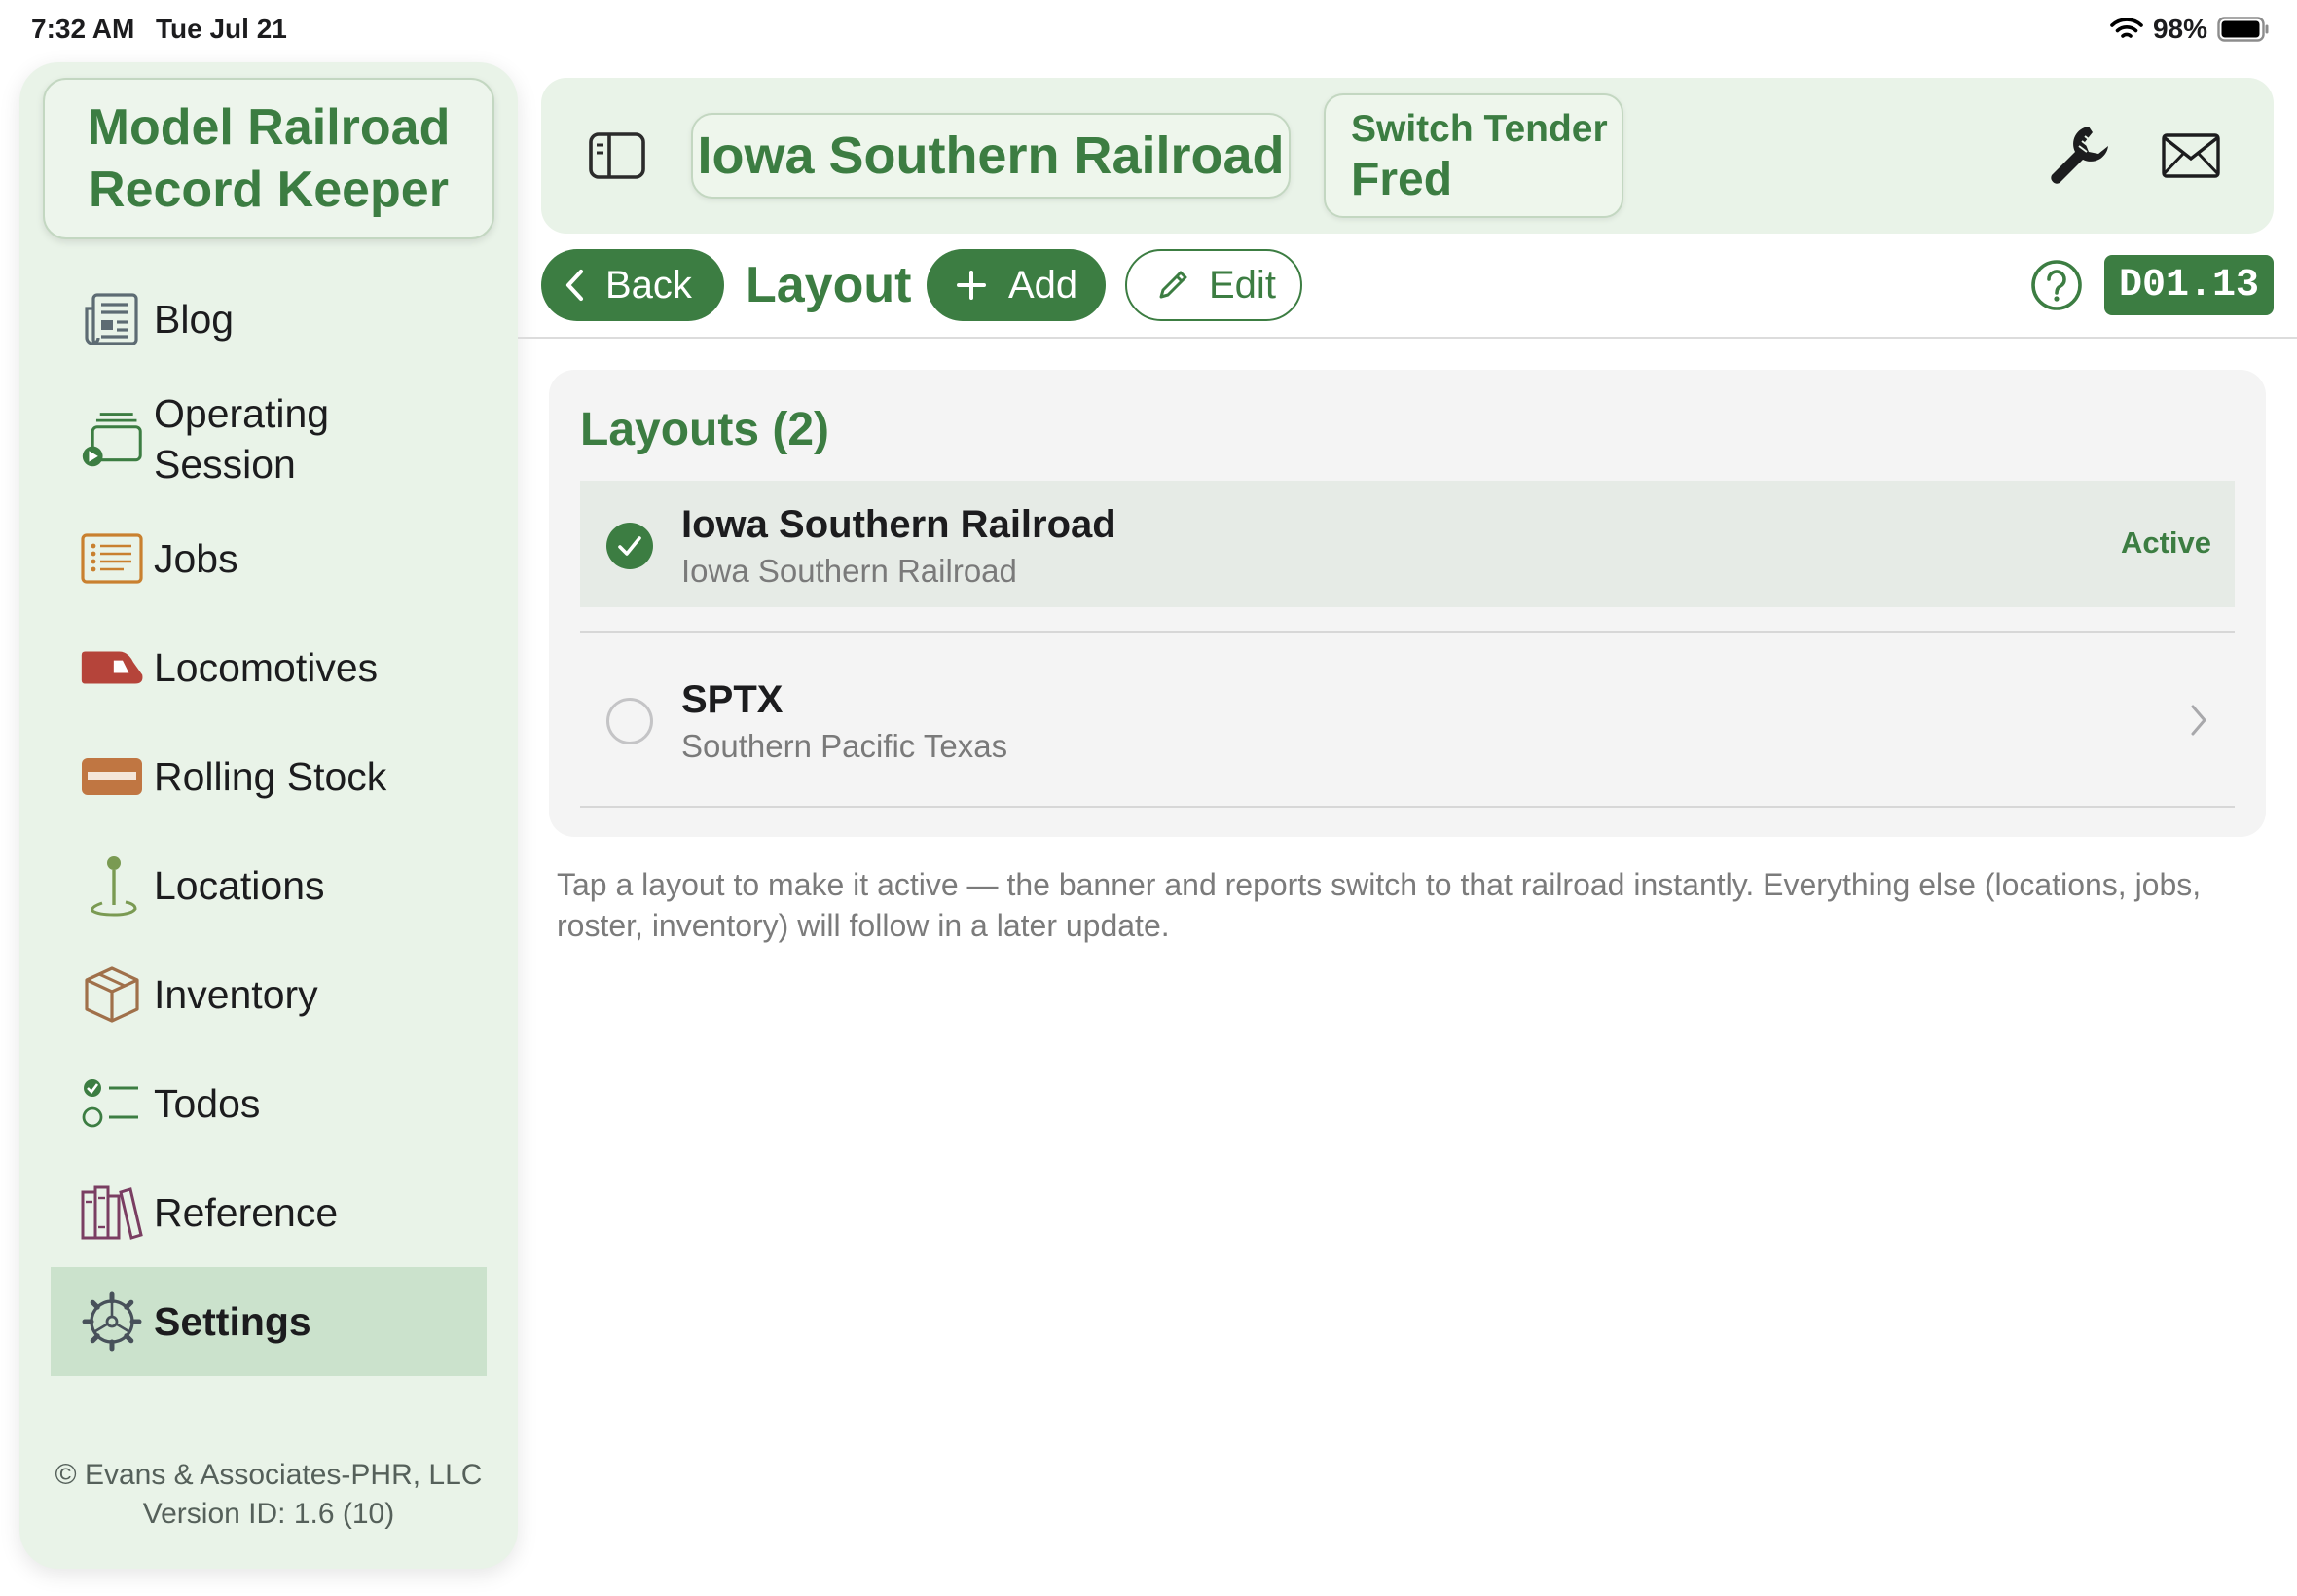 The image size is (2297, 1596). I want to click on sidebar-item-locomotives: Locomotives, so click(269, 667).